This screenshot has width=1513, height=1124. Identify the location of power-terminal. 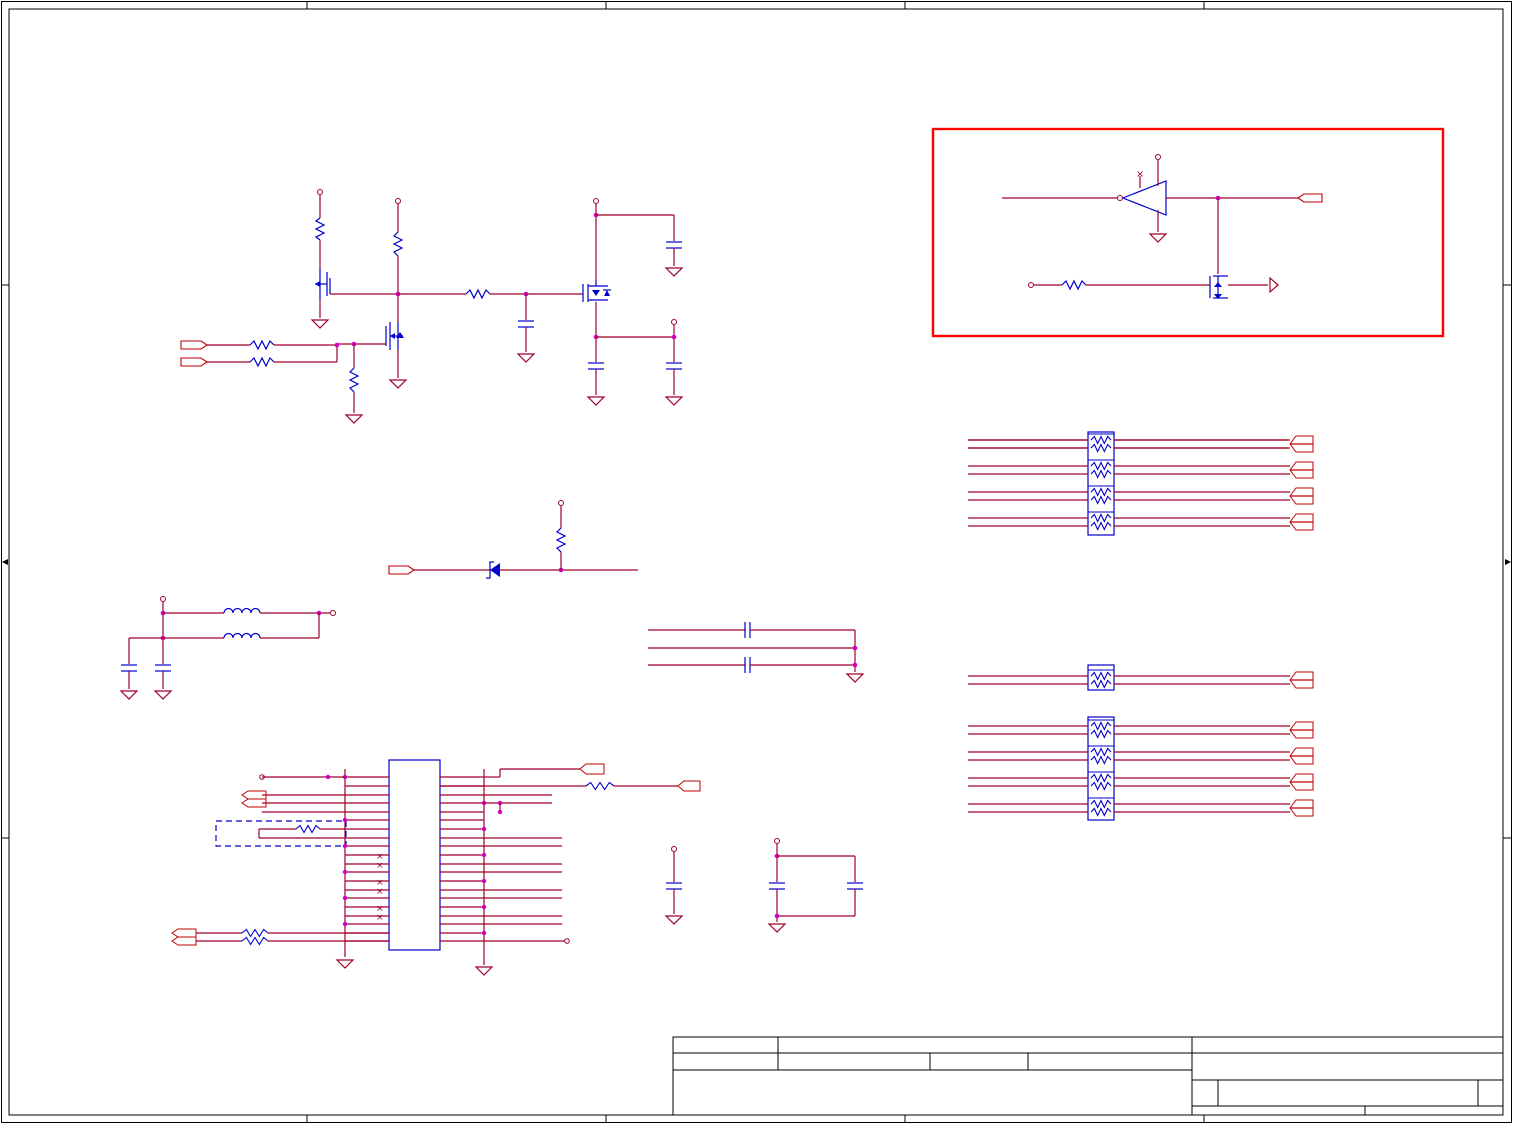
(567, 941).